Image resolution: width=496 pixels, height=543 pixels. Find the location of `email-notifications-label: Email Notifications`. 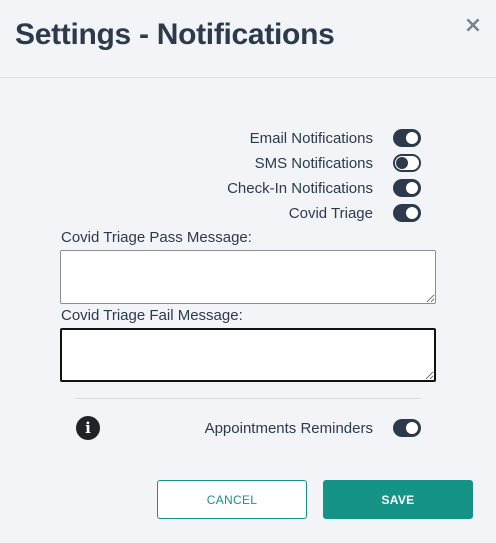

email-notifications-label: Email Notifications is located at coordinates (311, 138).